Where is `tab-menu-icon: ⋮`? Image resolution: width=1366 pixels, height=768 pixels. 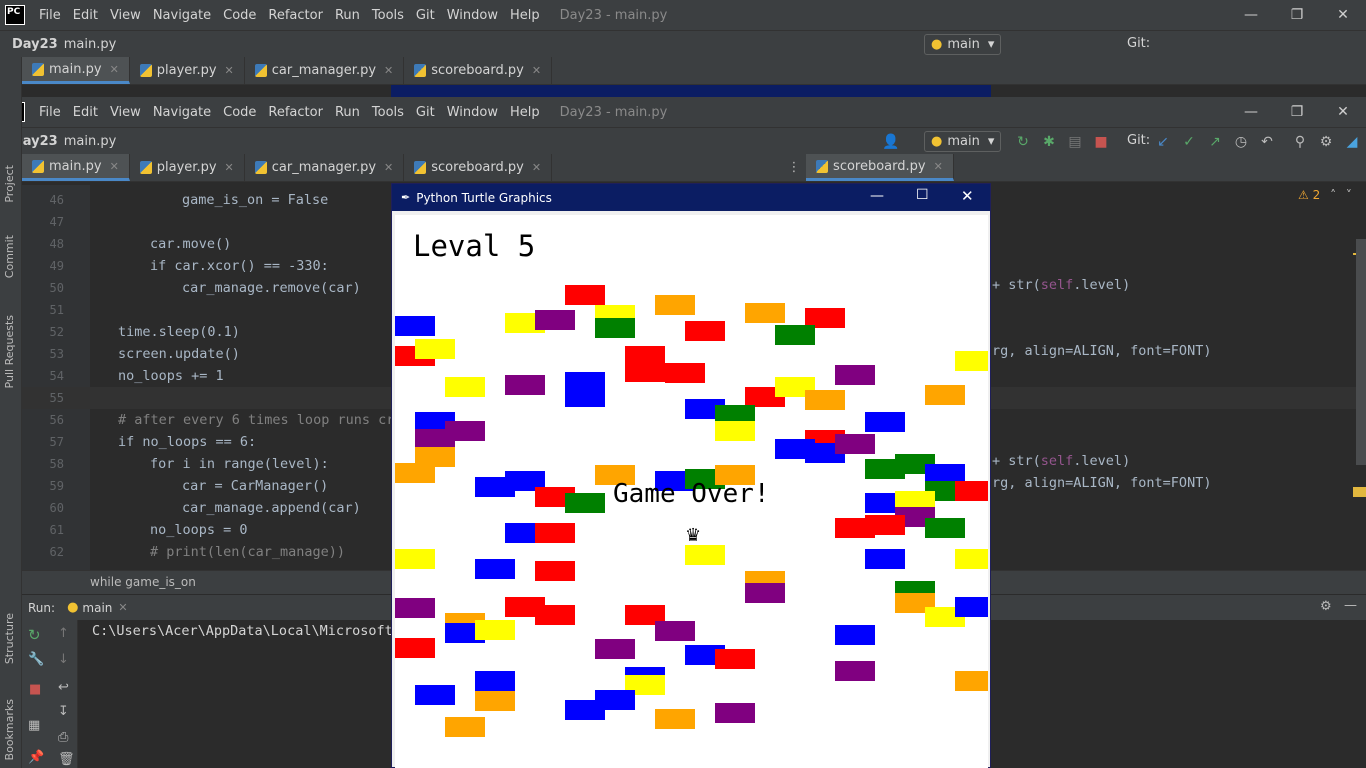
tab-menu-icon: ⋮ is located at coordinates (794, 167).